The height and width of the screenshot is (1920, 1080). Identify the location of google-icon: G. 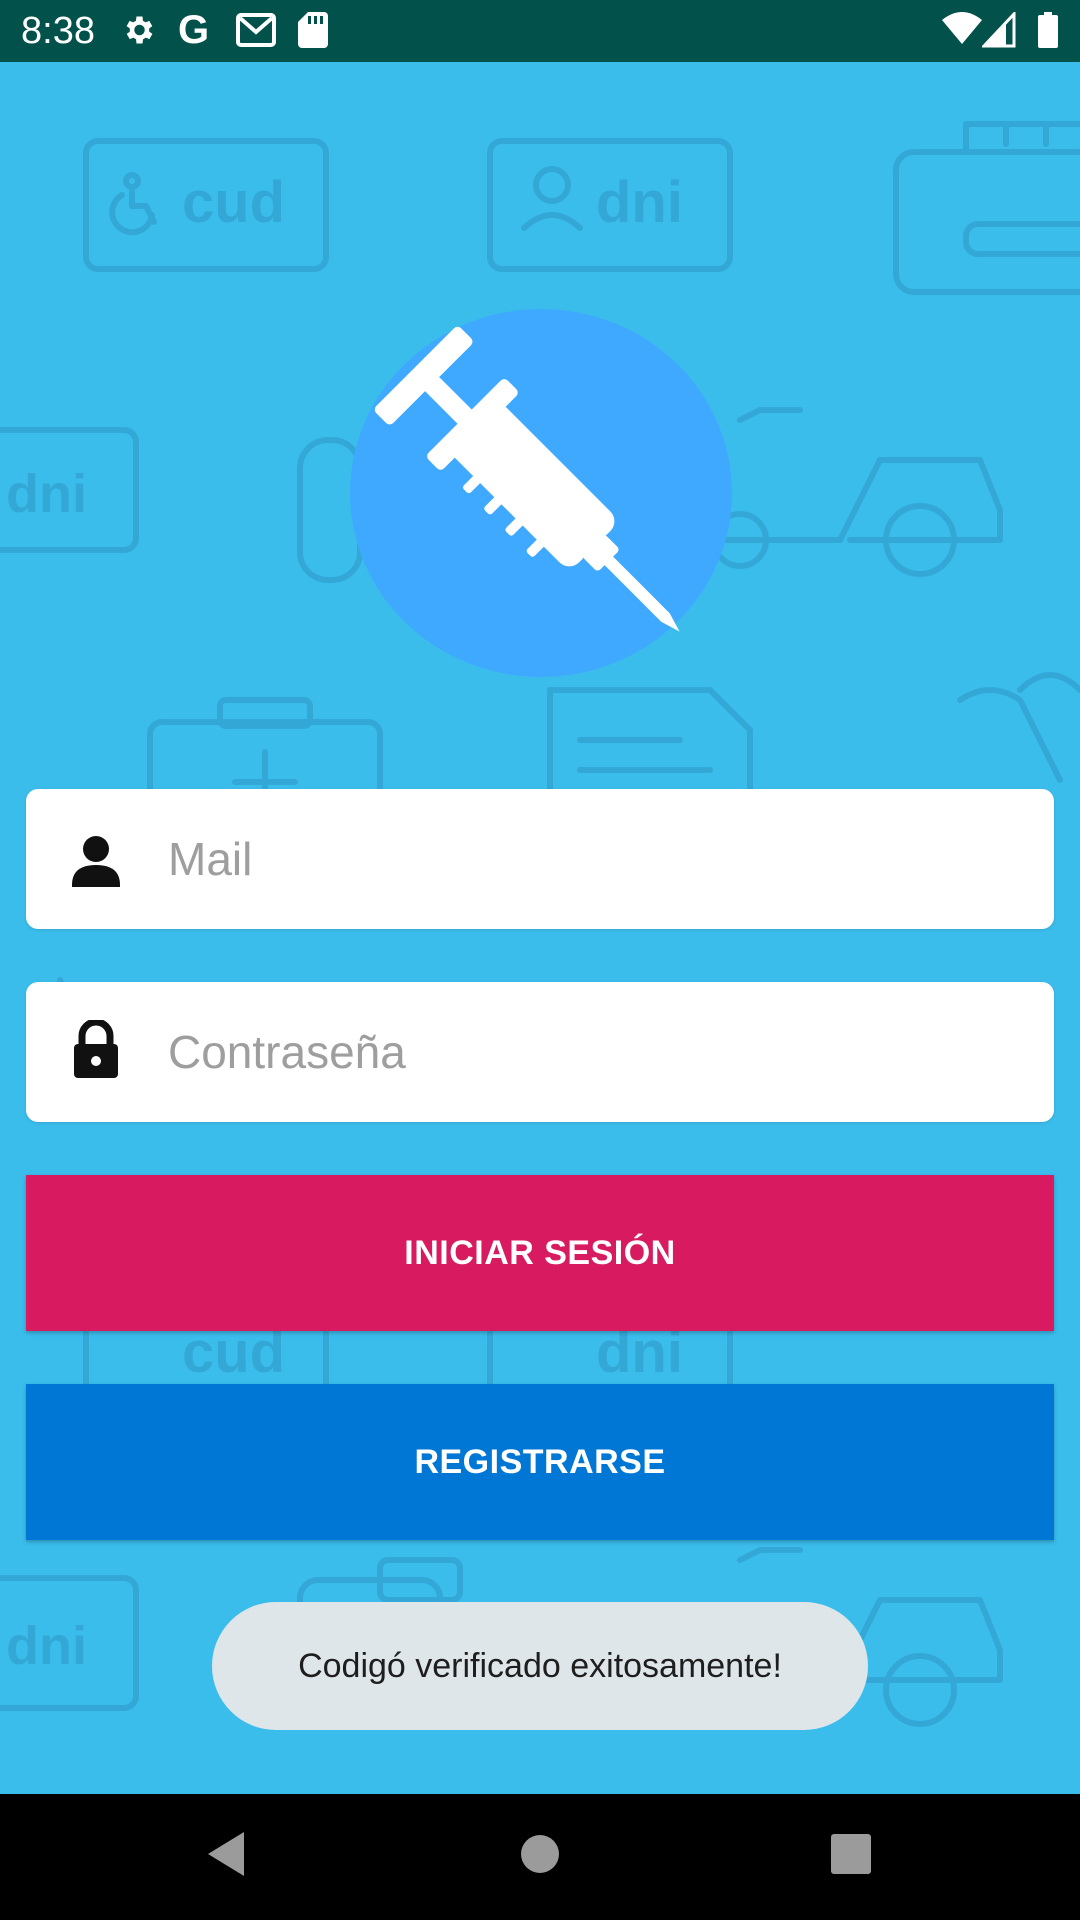
(194, 30).